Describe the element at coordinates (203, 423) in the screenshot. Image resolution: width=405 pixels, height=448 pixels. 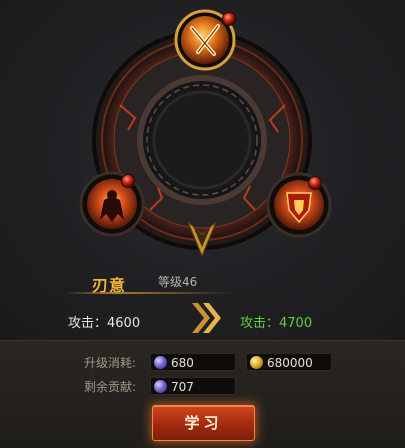
I see `learn-button: 学习` at that location.